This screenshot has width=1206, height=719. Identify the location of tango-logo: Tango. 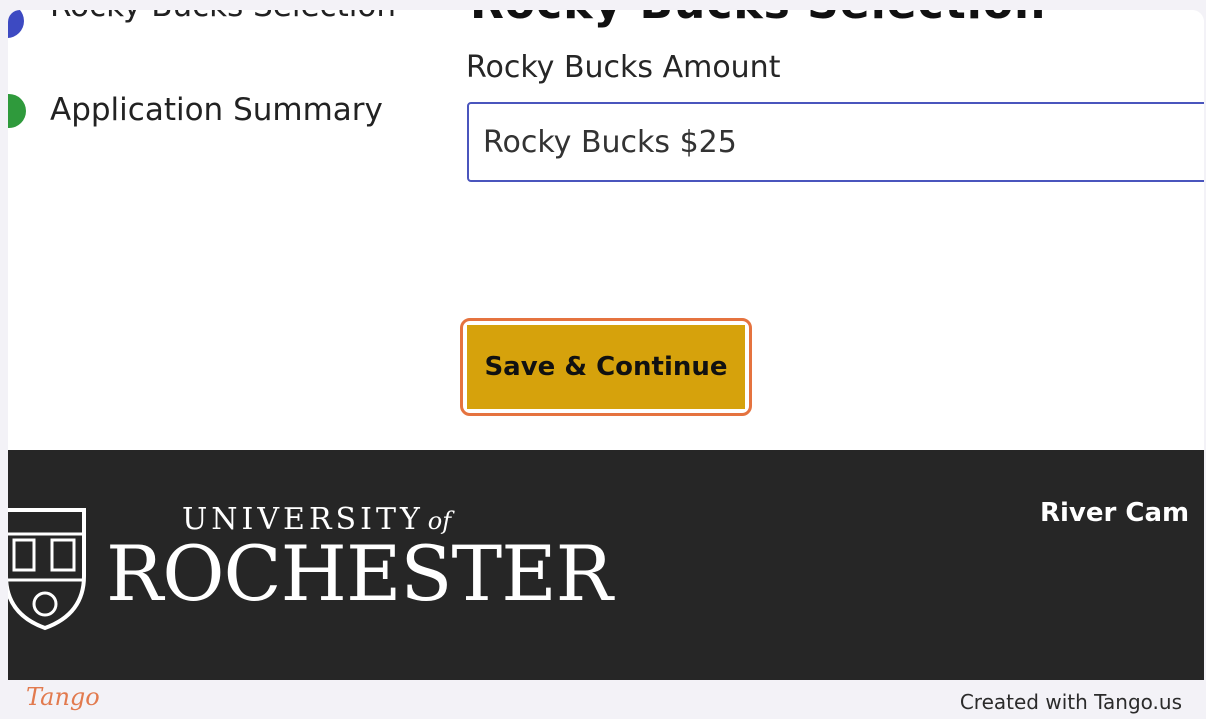
(63, 697).